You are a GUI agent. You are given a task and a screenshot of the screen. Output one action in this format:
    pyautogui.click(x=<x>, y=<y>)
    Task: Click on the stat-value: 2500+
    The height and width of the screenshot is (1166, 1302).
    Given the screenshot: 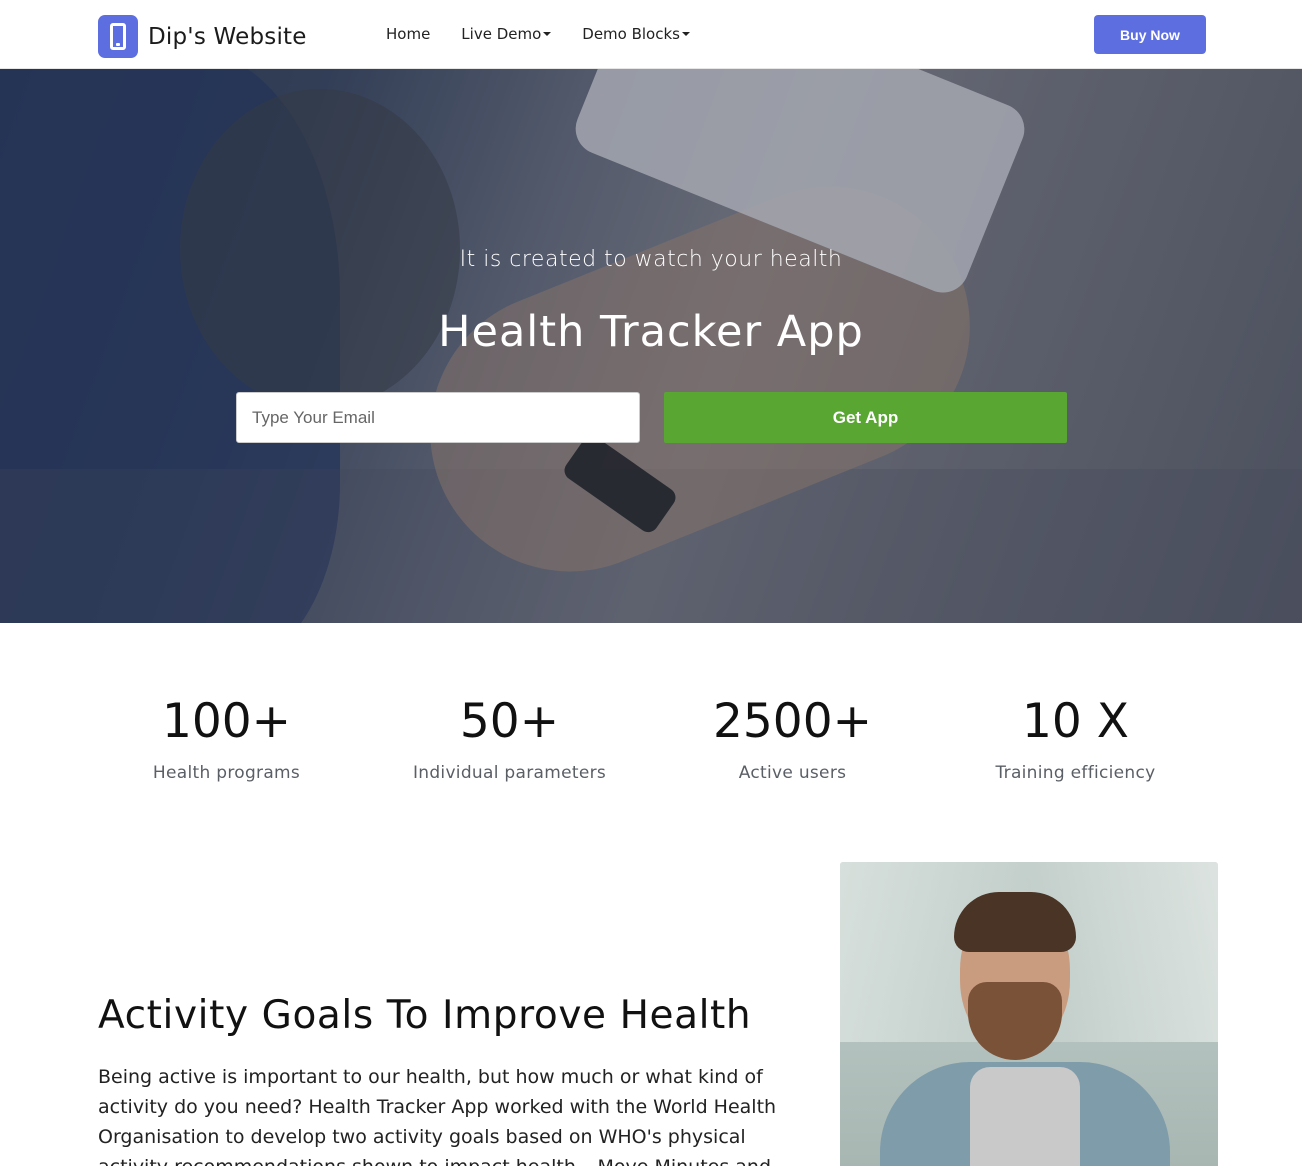 What is the action you would take?
    pyautogui.click(x=792, y=721)
    